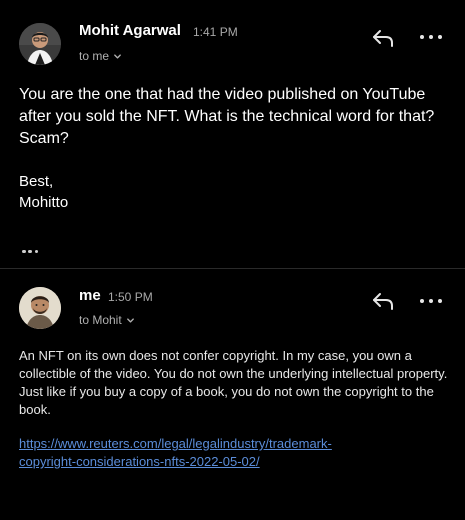 The width and height of the screenshot is (465, 520). I want to click on signature: Best, Mohitto, so click(43, 192).